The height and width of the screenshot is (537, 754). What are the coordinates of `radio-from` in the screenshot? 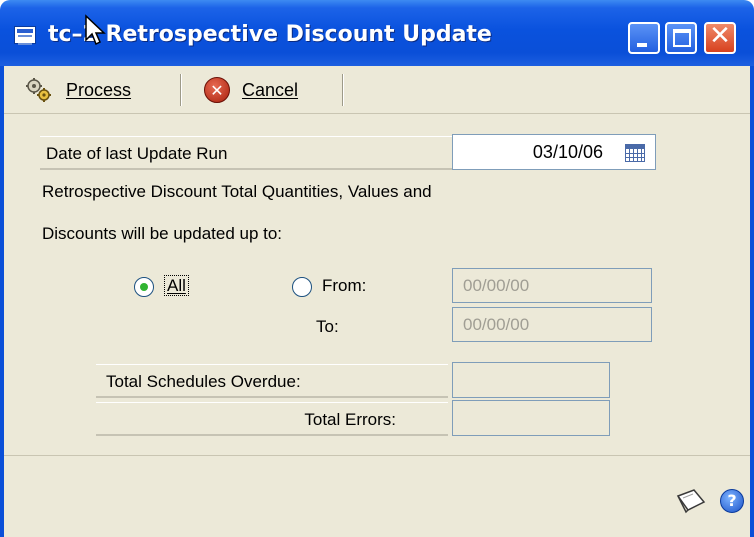 It's located at (302, 287).